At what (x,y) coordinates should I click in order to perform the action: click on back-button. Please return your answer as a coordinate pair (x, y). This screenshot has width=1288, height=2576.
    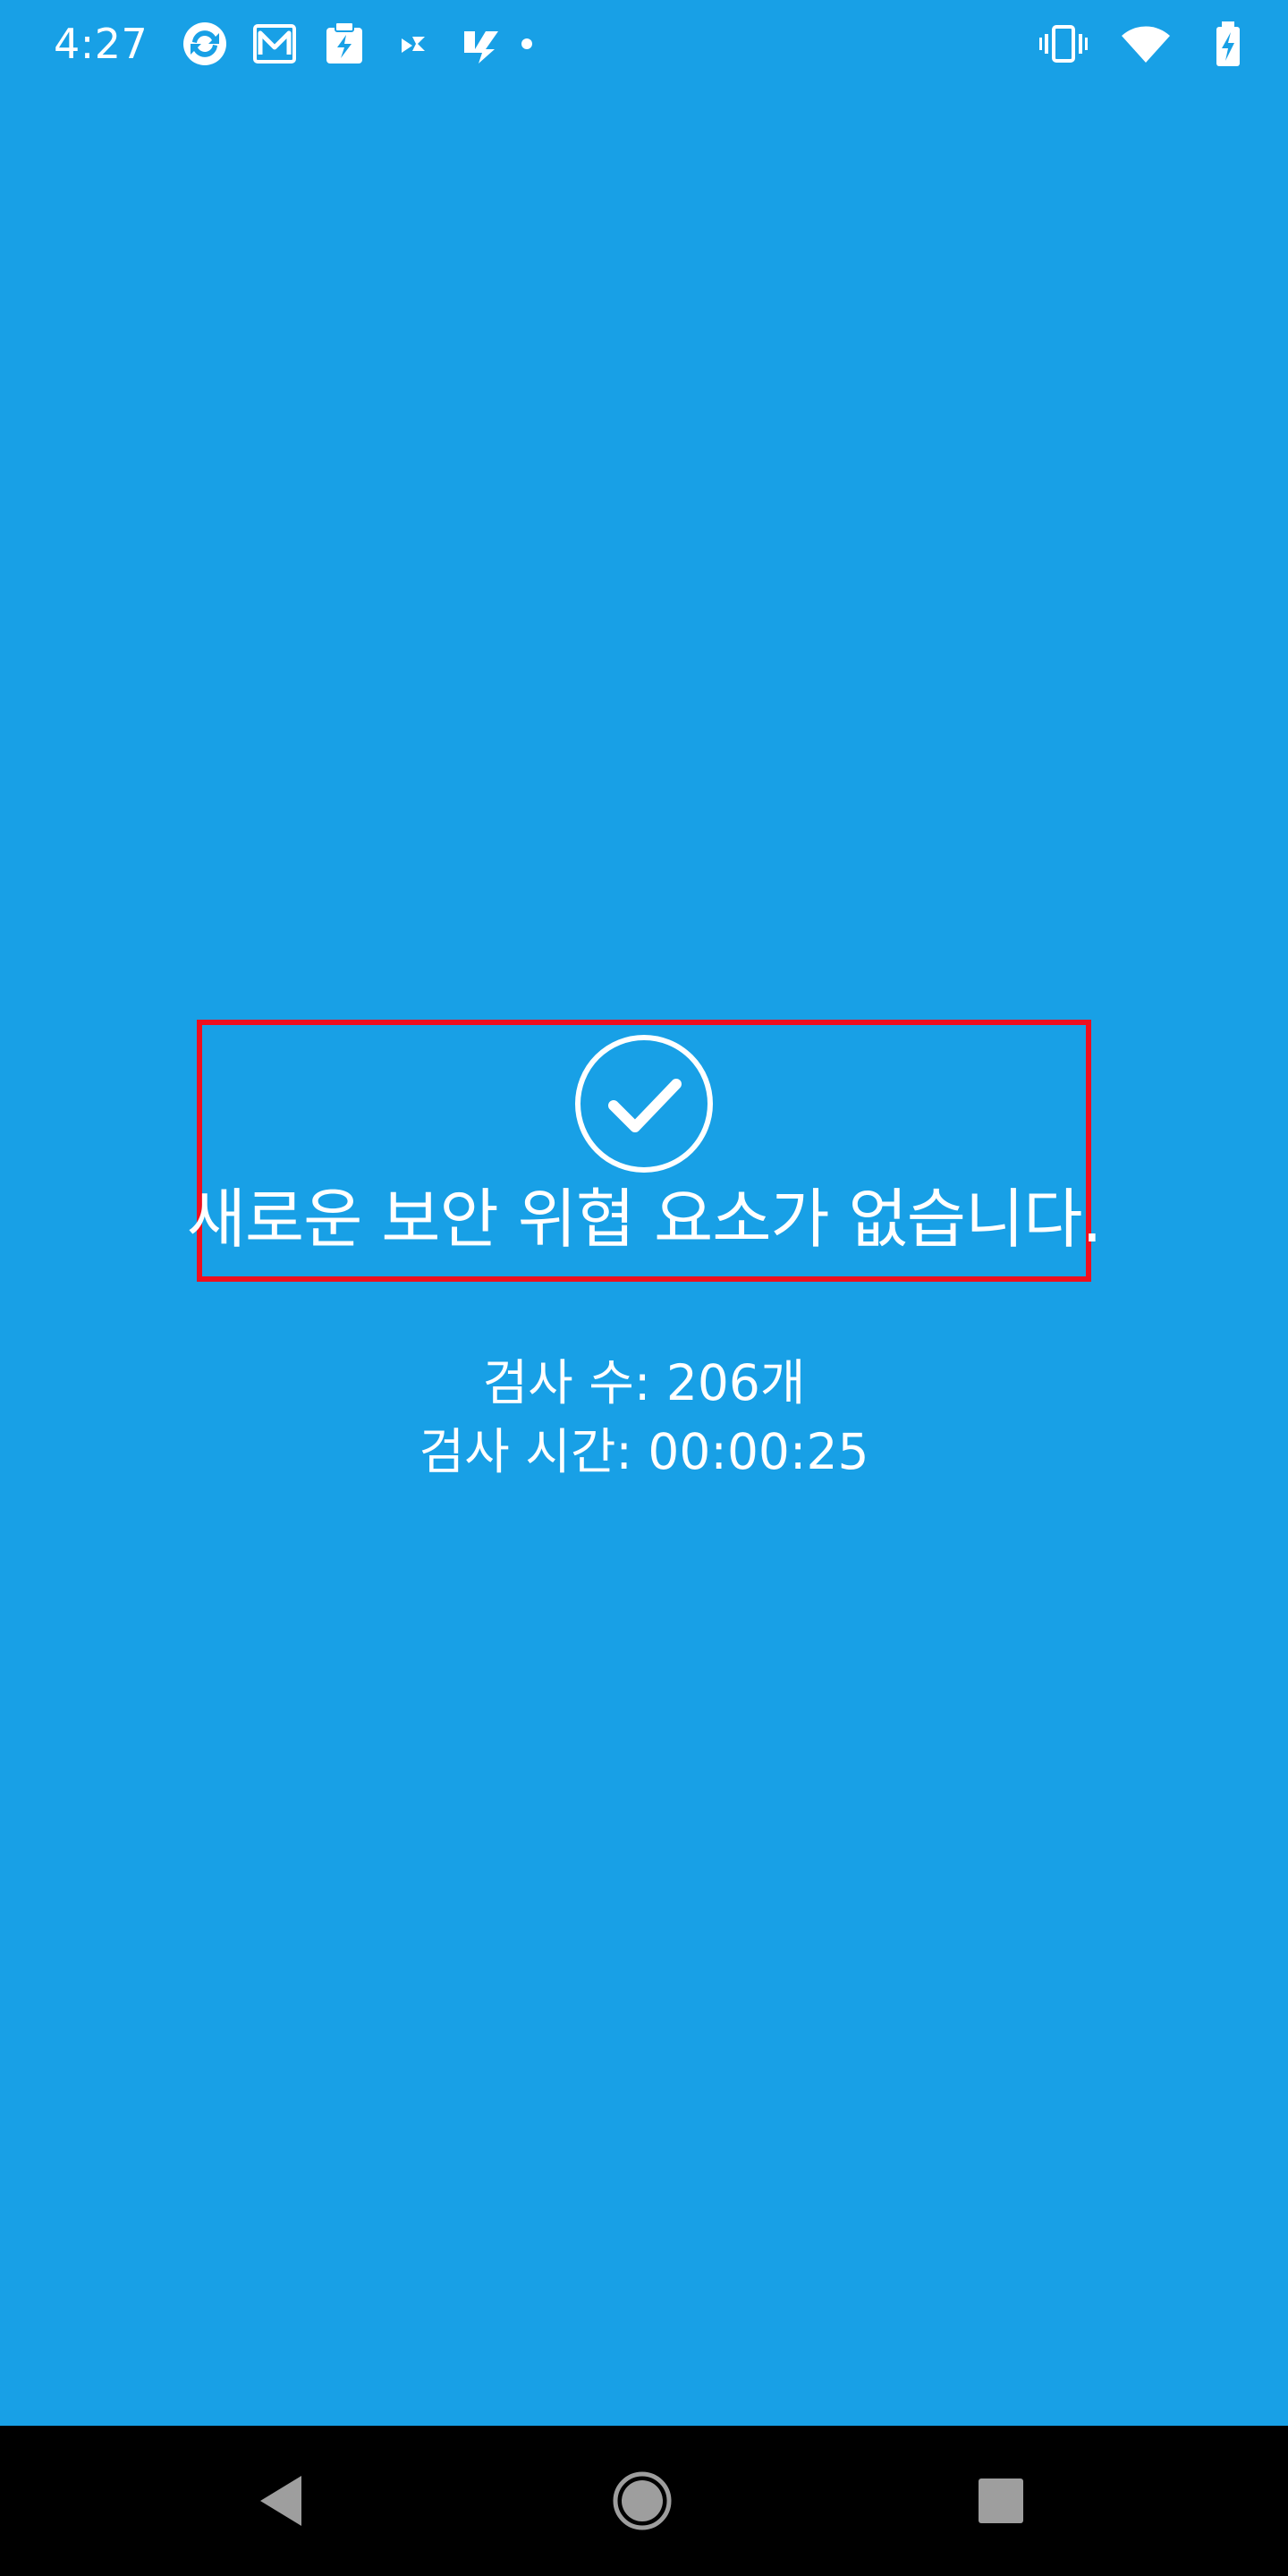
    Looking at the image, I should click on (281, 2501).